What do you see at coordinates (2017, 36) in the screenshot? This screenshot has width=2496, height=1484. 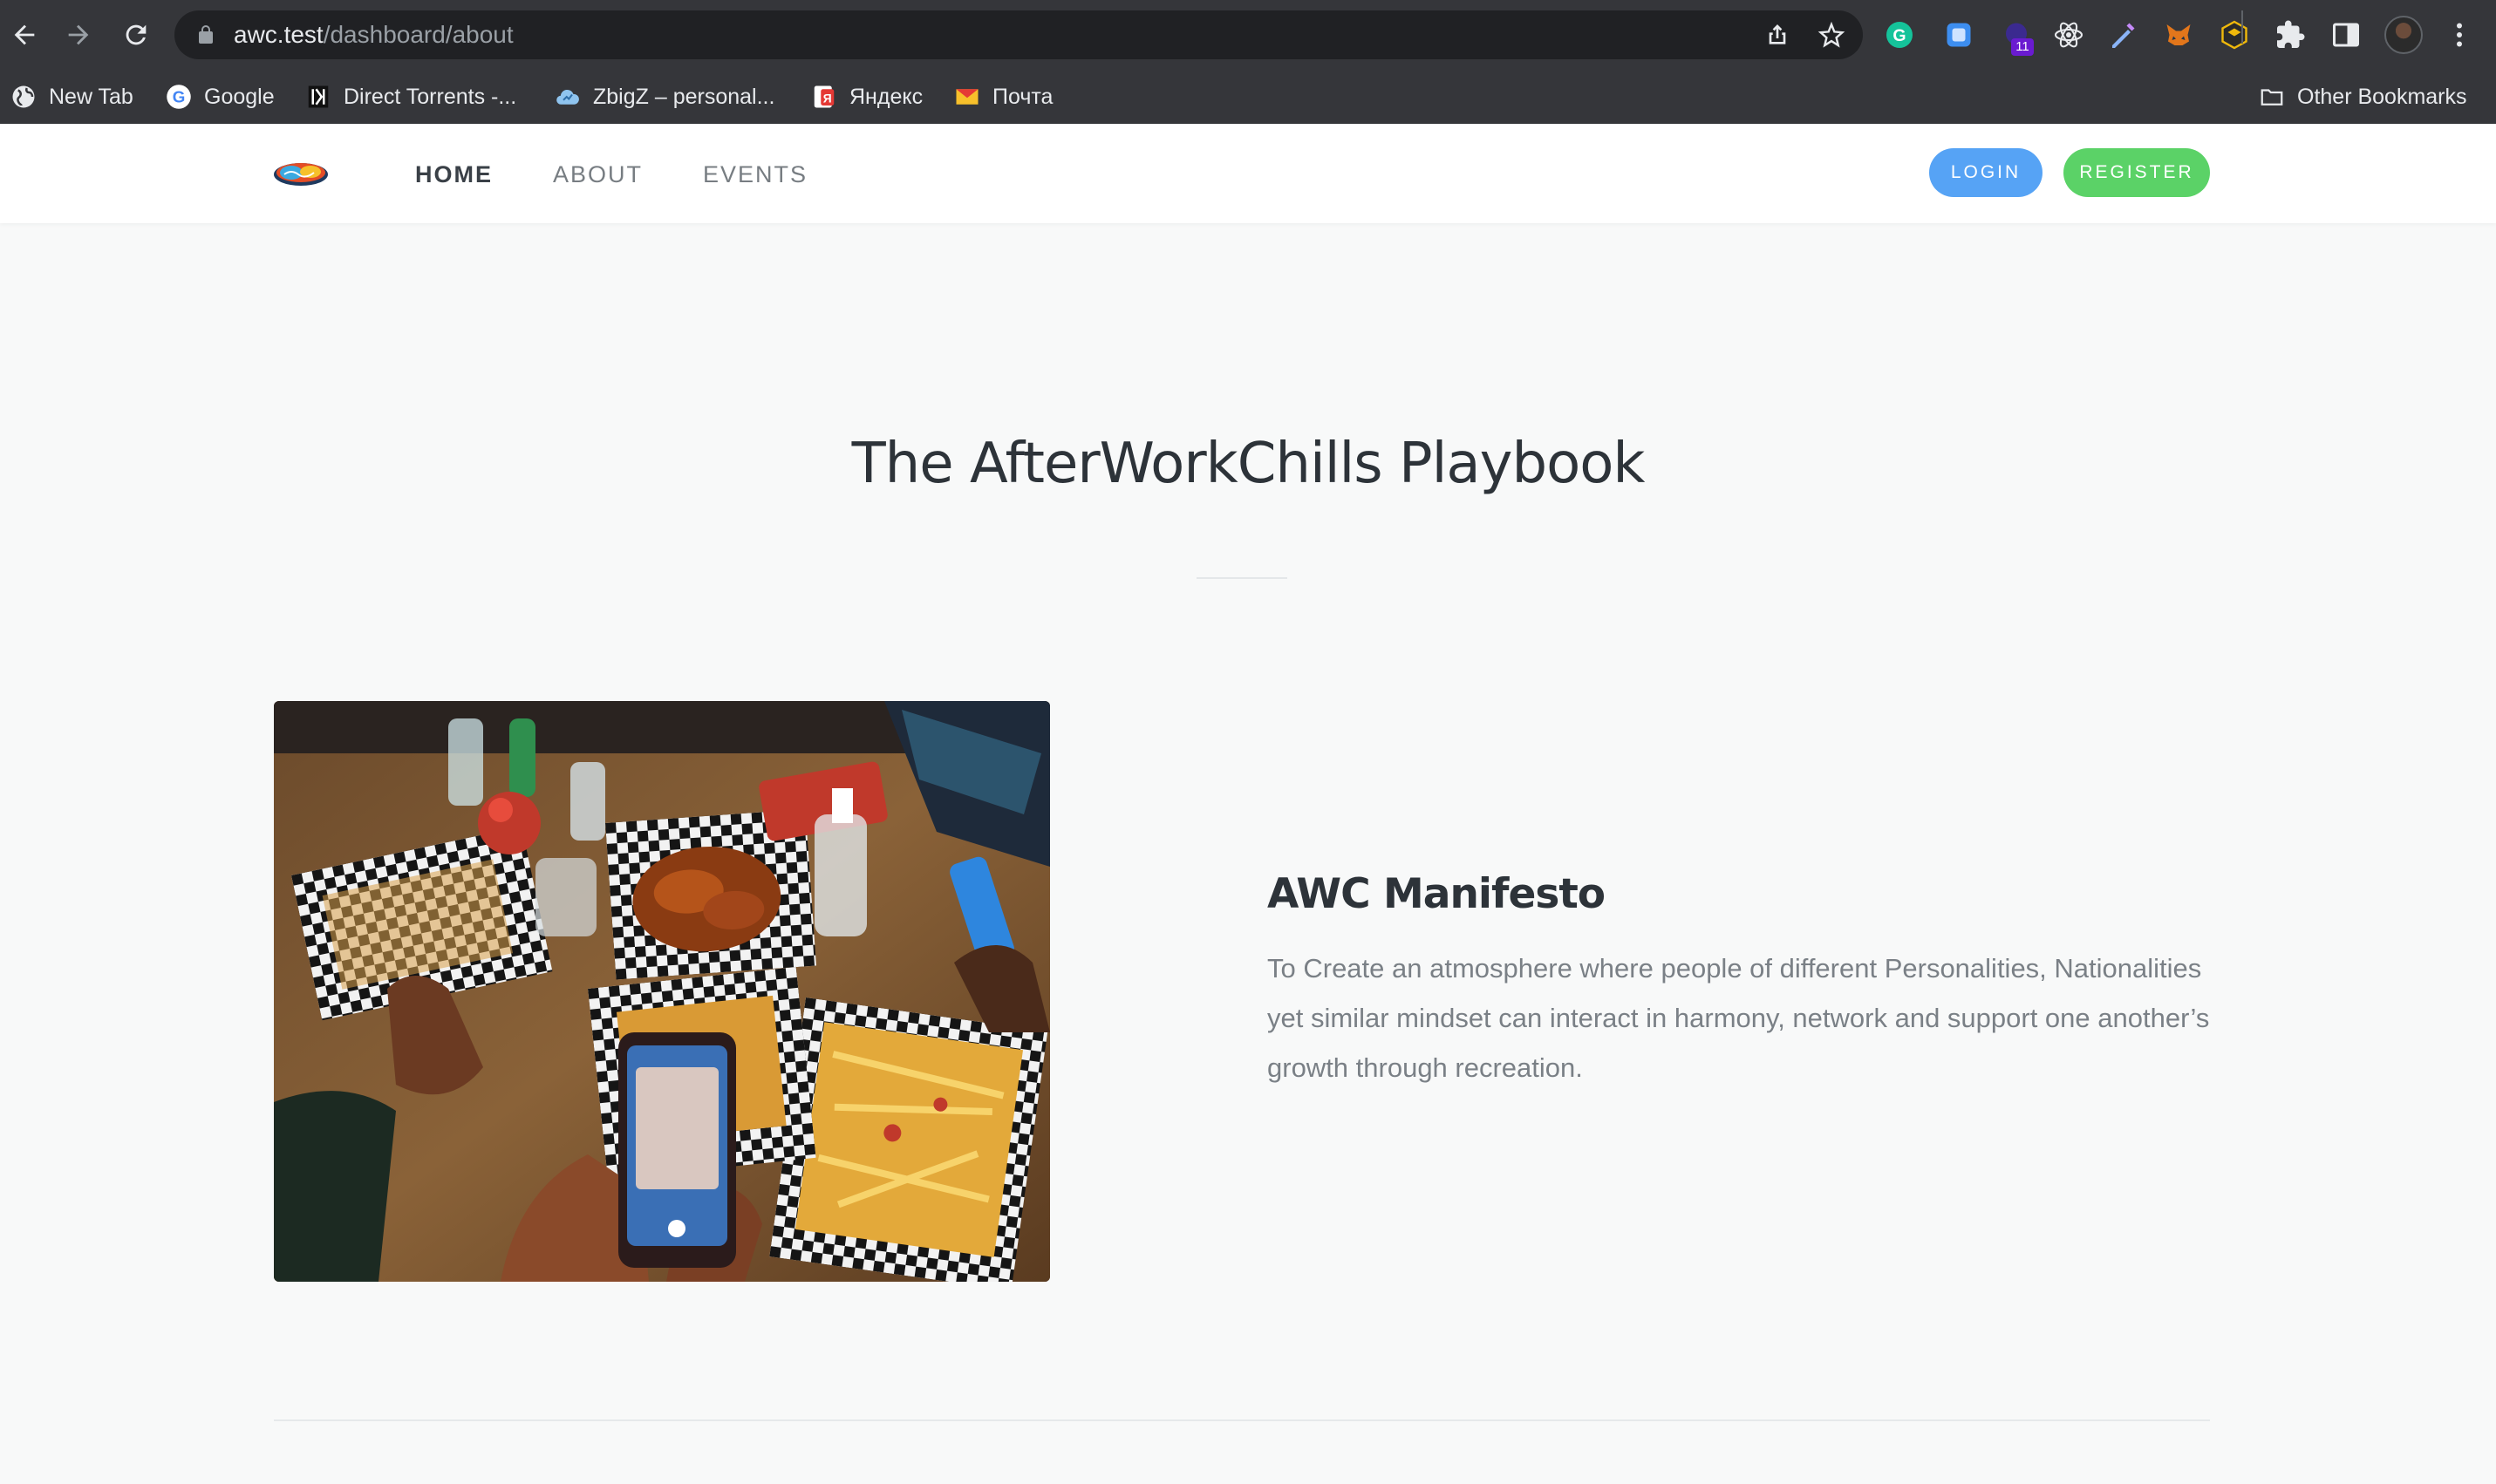 I see `badge-extension-icon: 11` at bounding box center [2017, 36].